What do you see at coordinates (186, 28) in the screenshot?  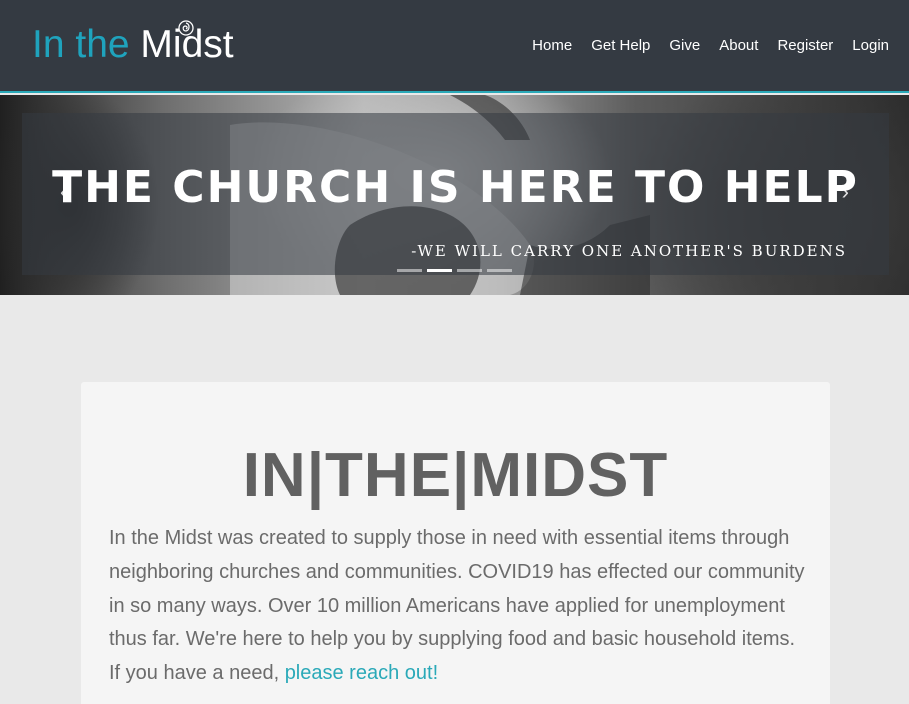 I see `rose-logo-icon` at bounding box center [186, 28].